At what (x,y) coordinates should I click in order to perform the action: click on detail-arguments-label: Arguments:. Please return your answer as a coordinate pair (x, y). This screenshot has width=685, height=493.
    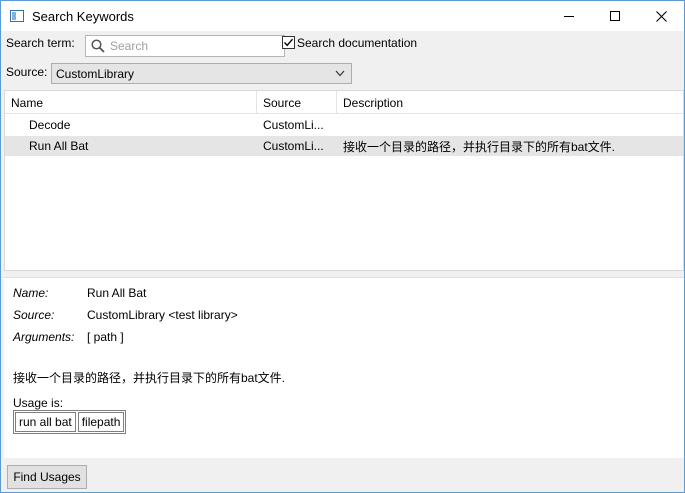
    Looking at the image, I should click on (44, 337).